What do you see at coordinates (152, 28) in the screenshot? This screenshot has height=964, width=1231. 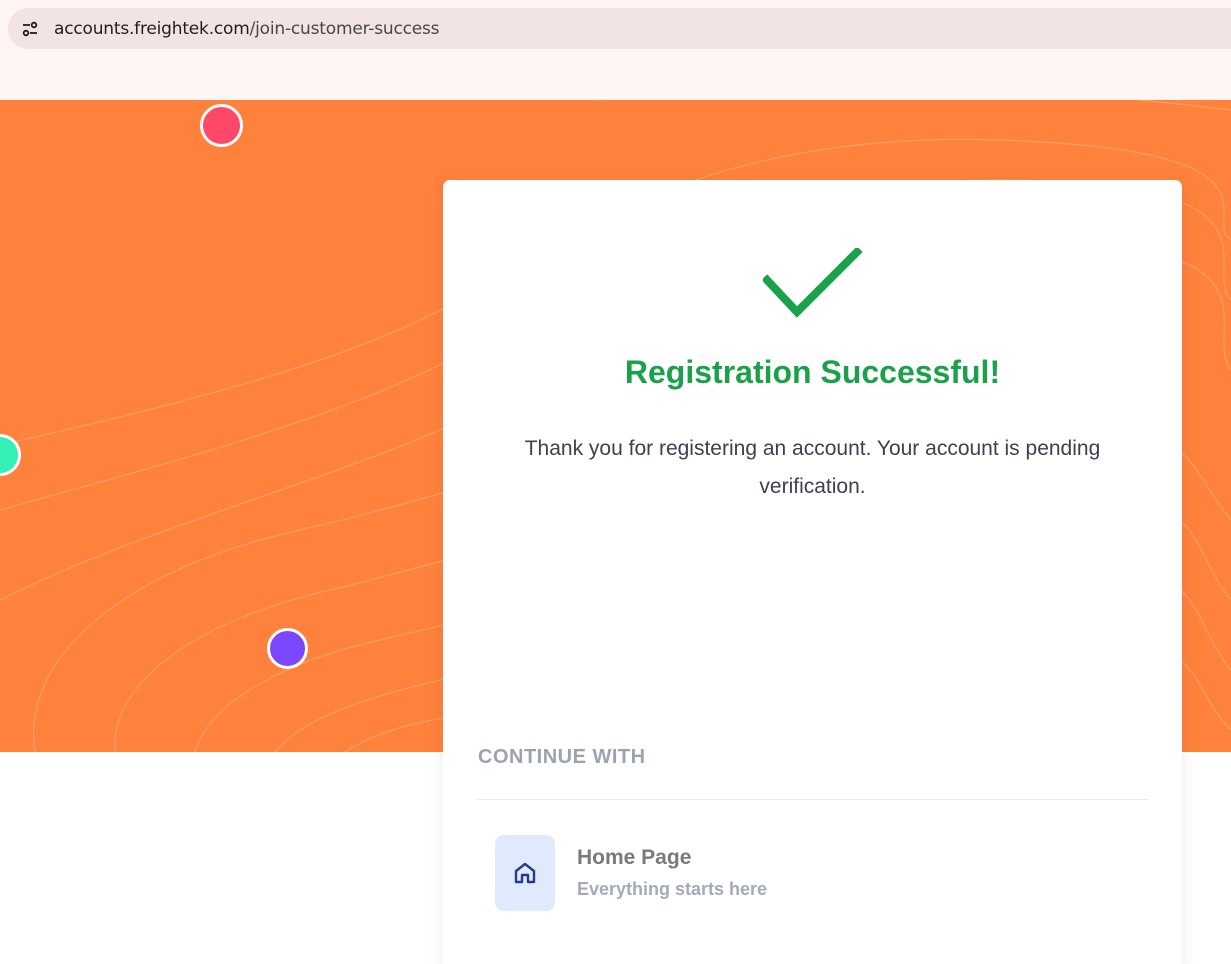 I see `url-domain: accounts.freightek.com` at bounding box center [152, 28].